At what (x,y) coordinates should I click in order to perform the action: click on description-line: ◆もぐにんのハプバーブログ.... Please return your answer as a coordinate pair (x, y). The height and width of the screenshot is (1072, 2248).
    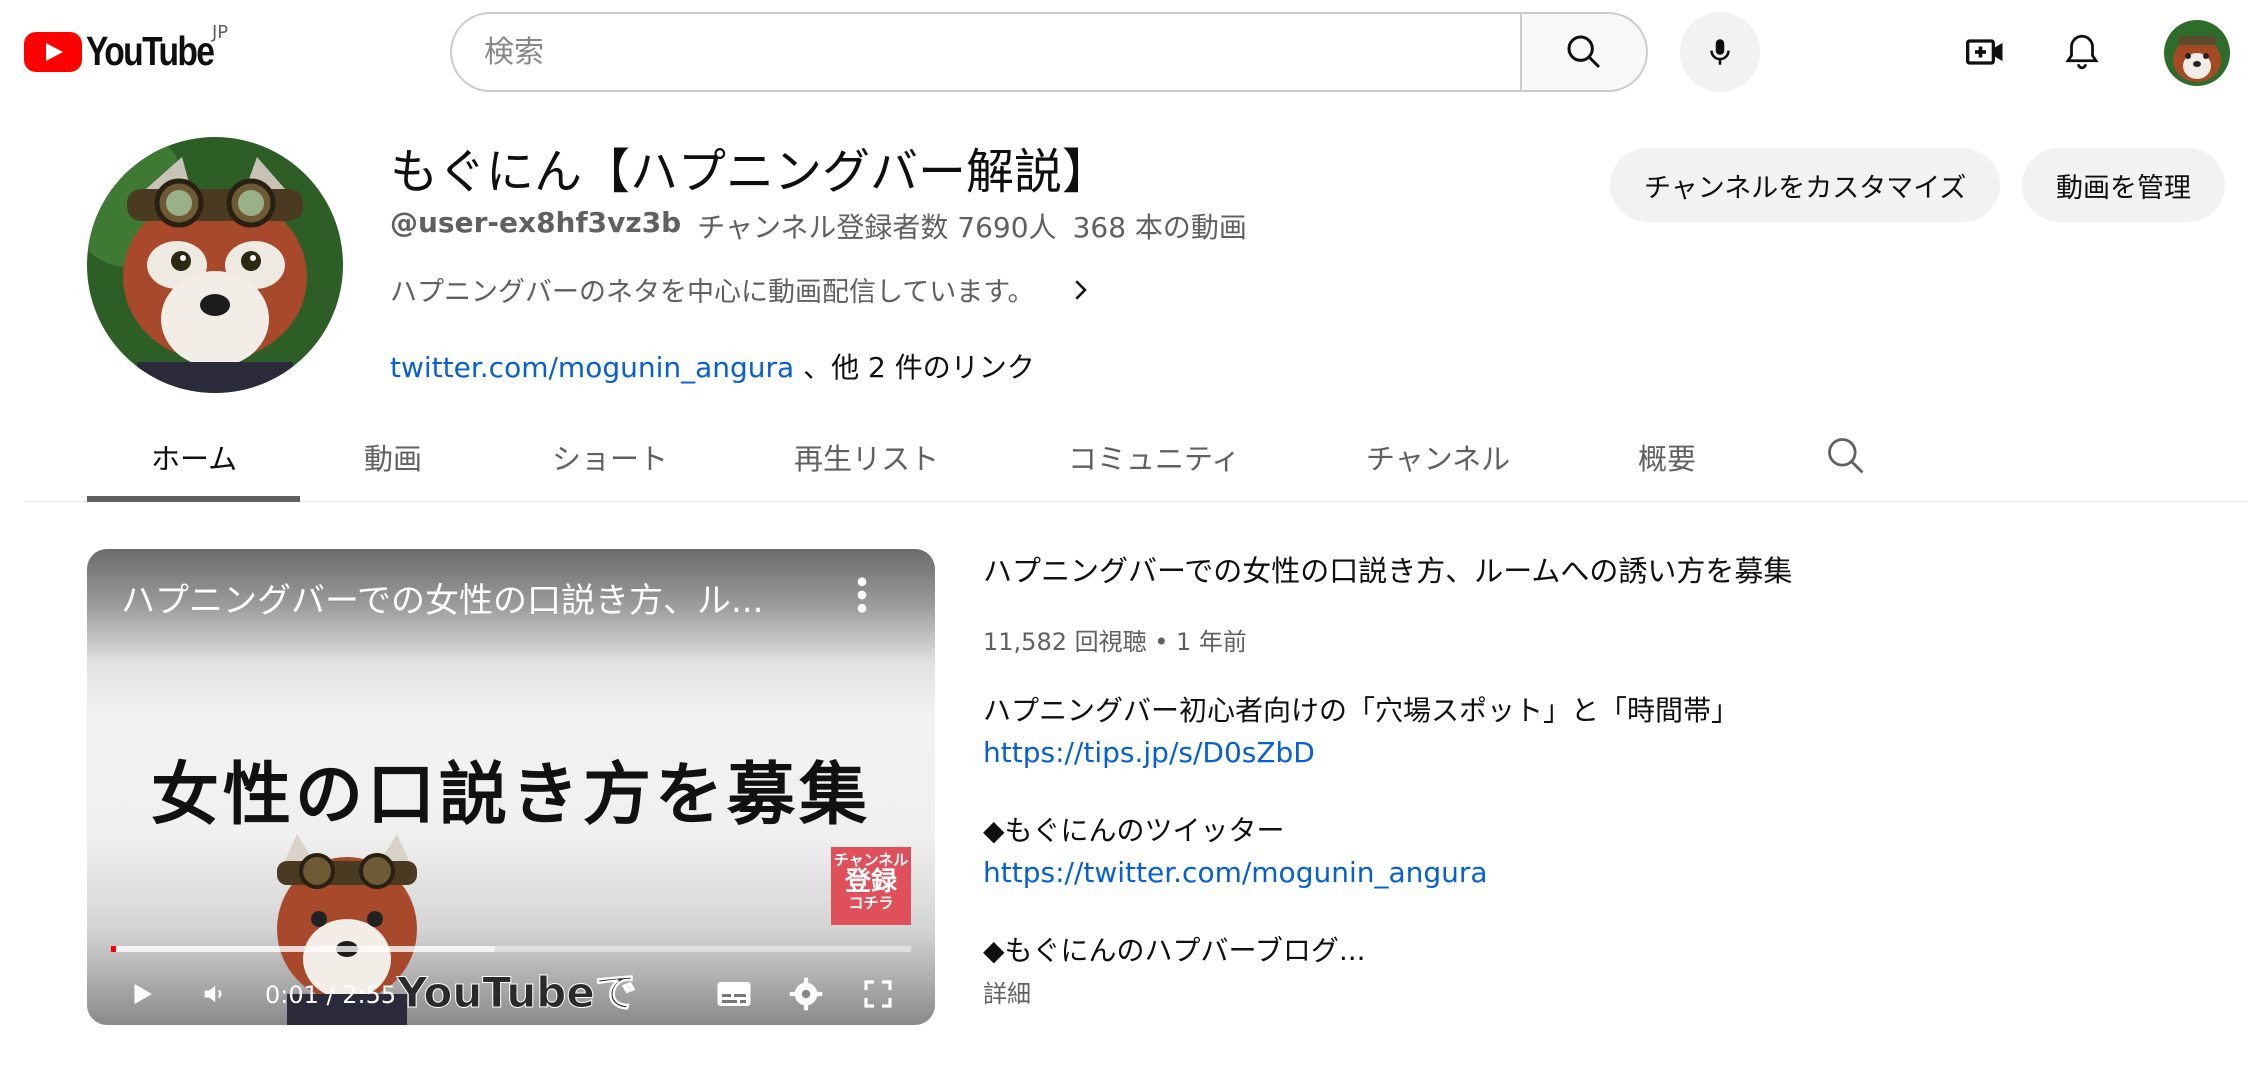
    Looking at the image, I should click on (1174, 950).